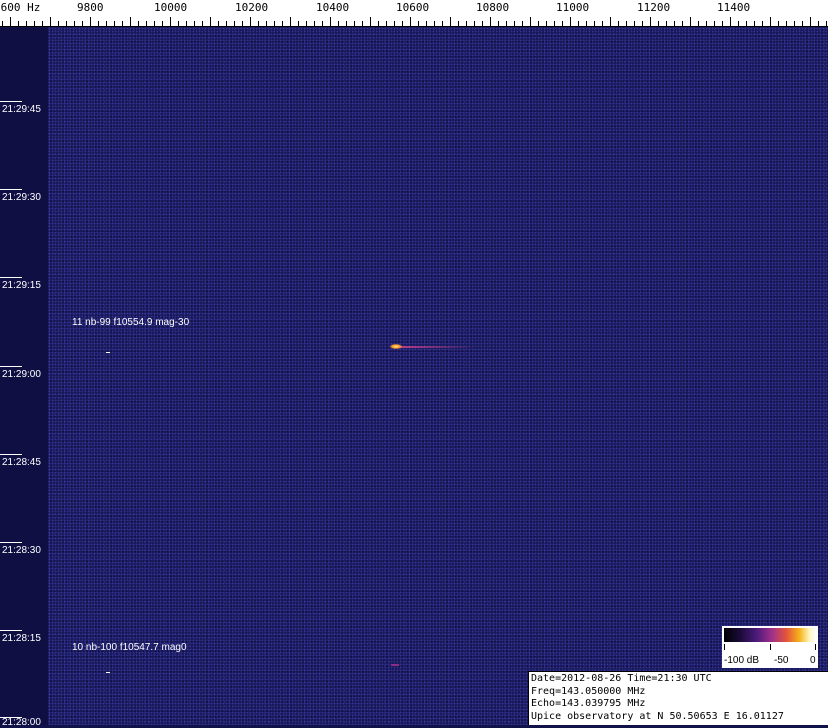 The width and height of the screenshot is (828, 728). I want to click on freq-label-10800: 10800, so click(493, 7).